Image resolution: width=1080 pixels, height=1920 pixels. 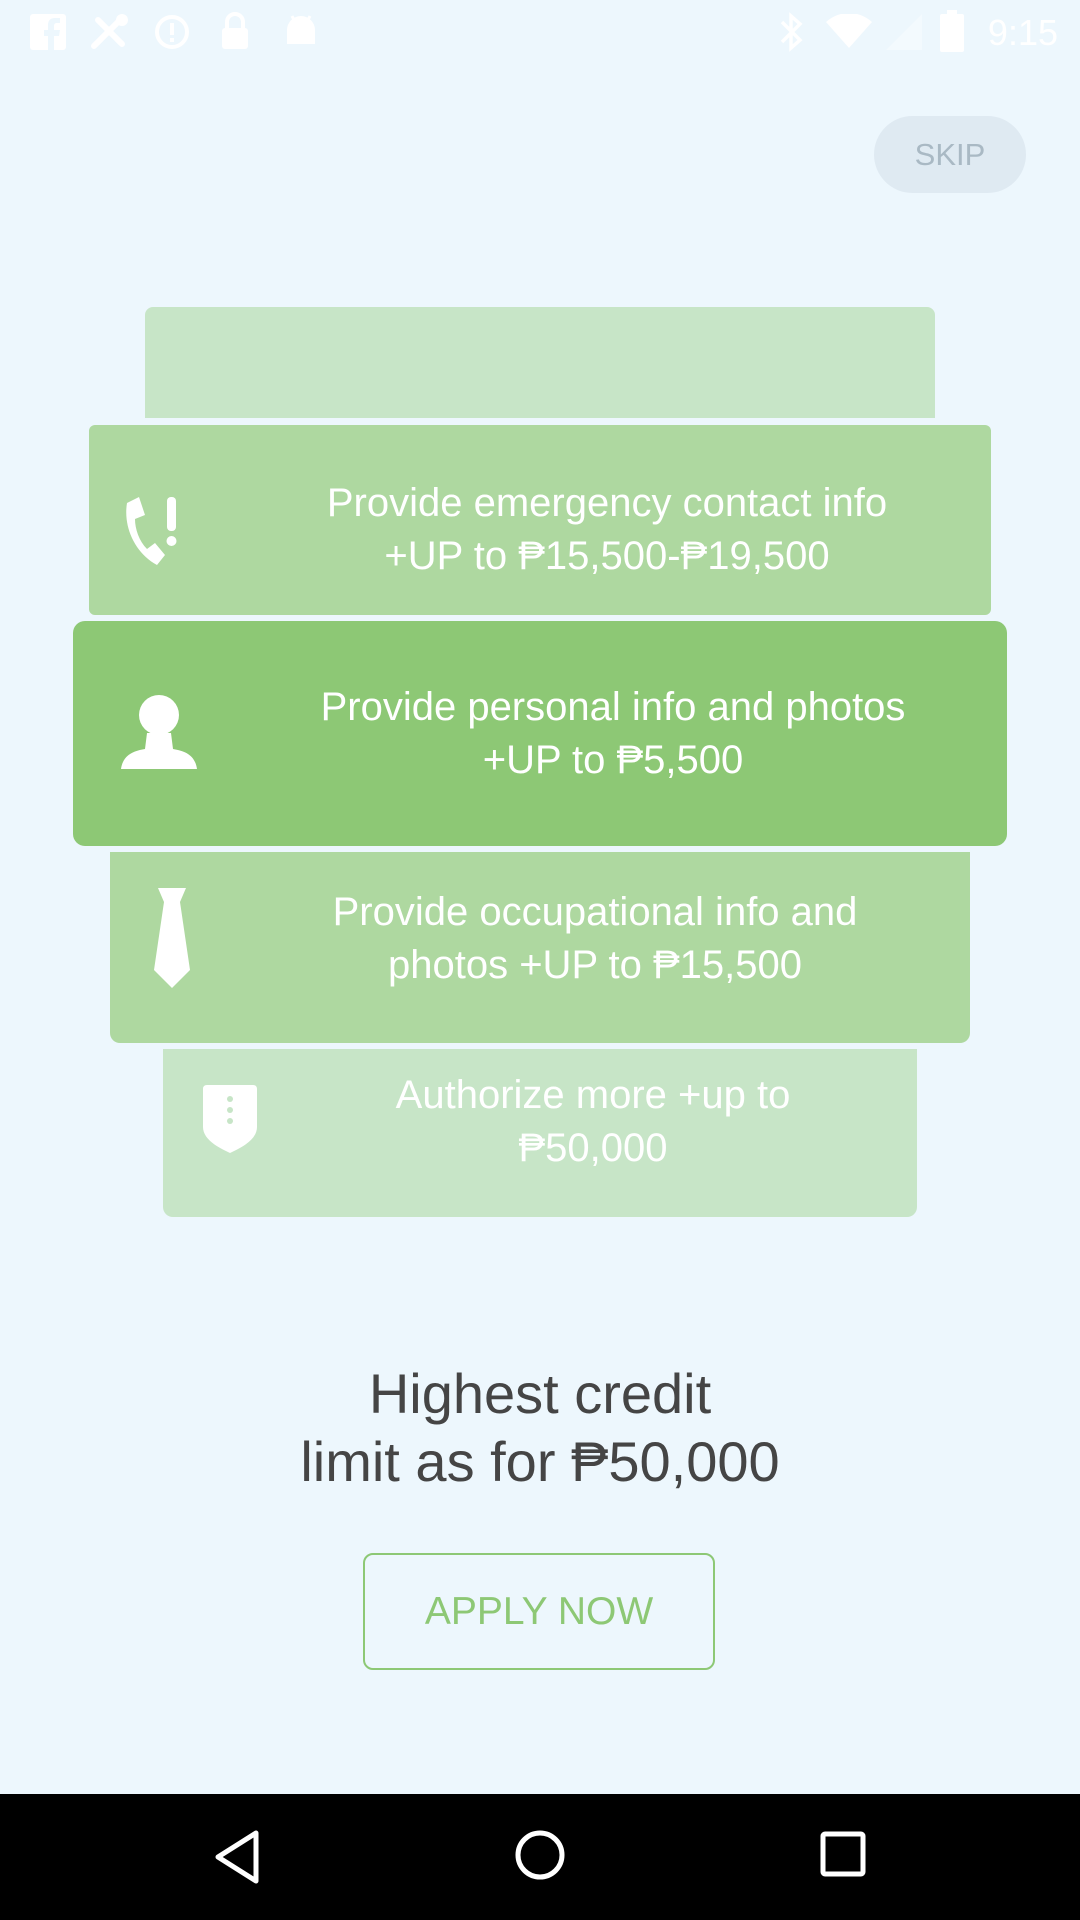 What do you see at coordinates (607, 556) in the screenshot?
I see `step-emergency-line2: +UP to ₱15,500-₱19,500` at bounding box center [607, 556].